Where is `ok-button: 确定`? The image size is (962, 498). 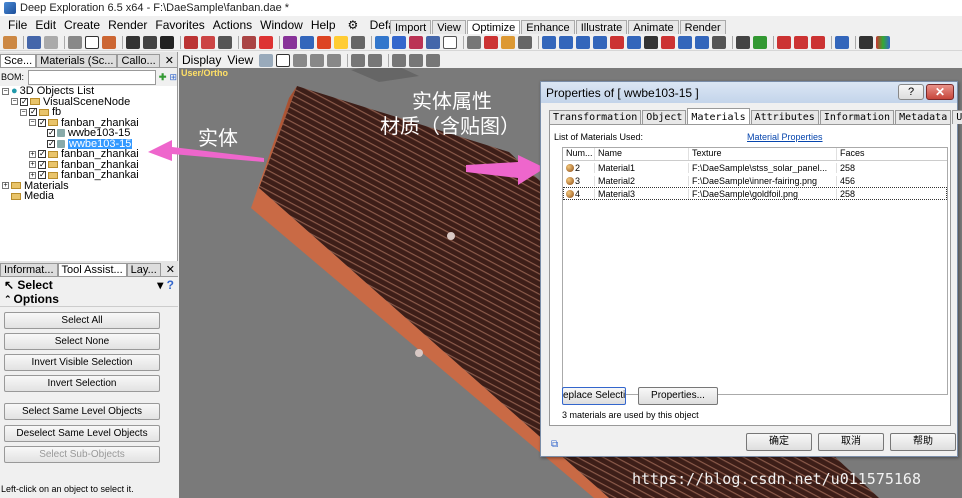 ok-button: 确定 is located at coordinates (779, 442).